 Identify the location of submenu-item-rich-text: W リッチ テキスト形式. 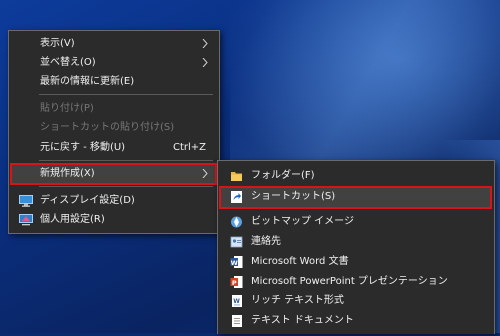
(356, 301).